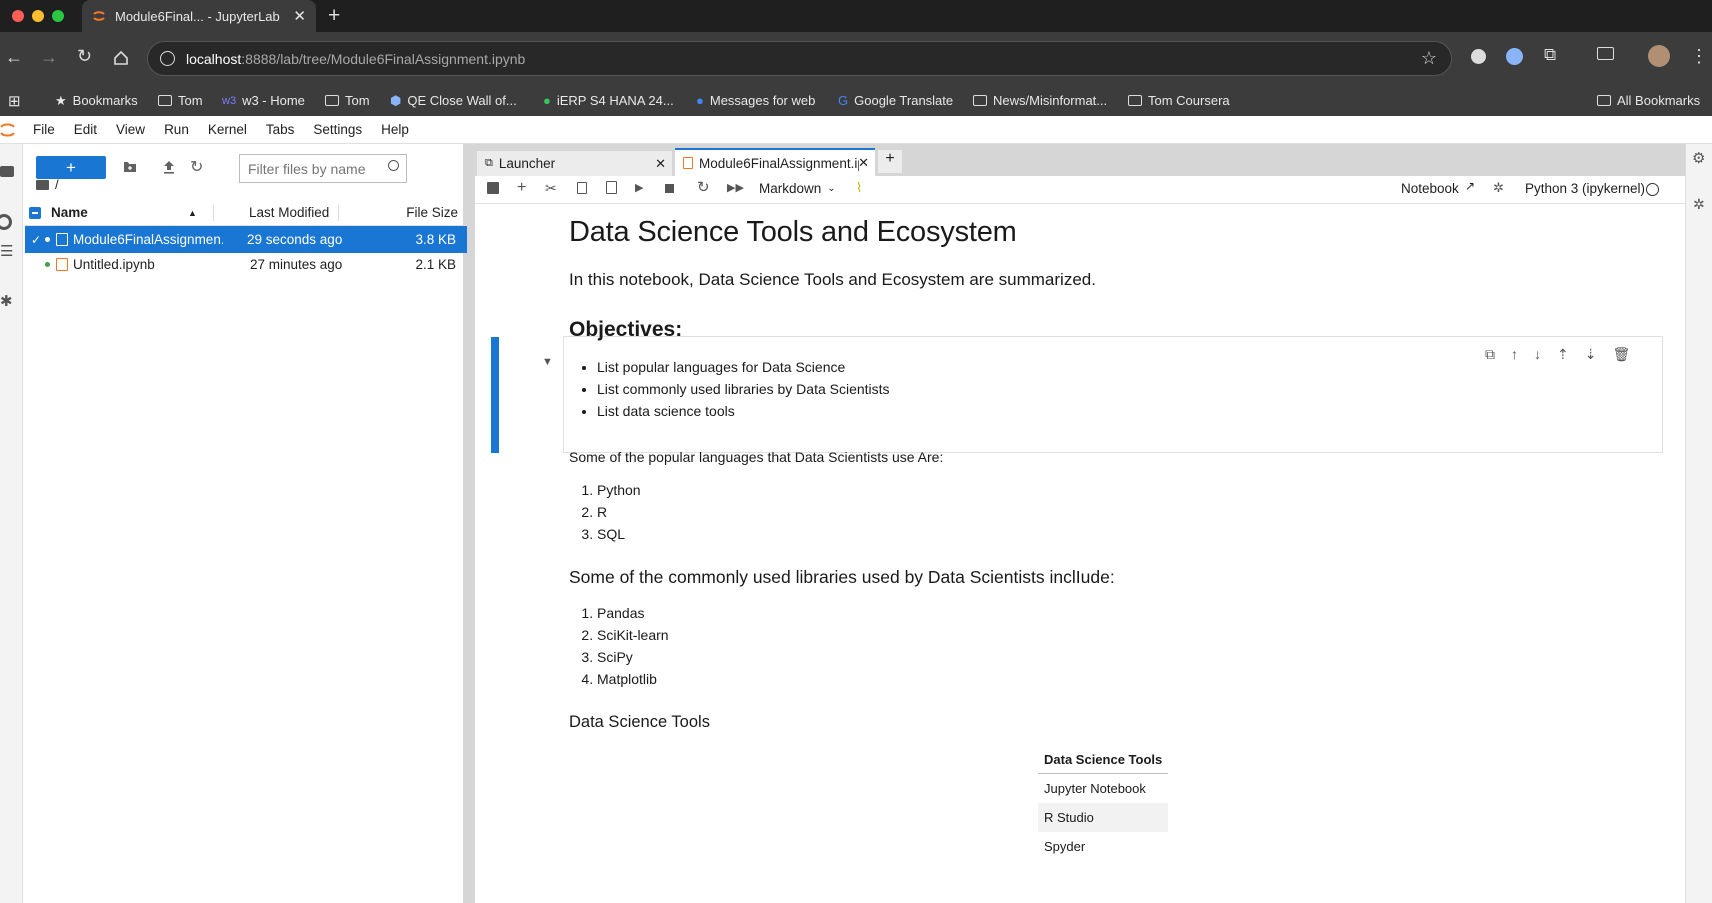 This screenshot has height=903, width=1712. Describe the element at coordinates (130, 129) in the screenshot. I see `menu-view: View` at that location.